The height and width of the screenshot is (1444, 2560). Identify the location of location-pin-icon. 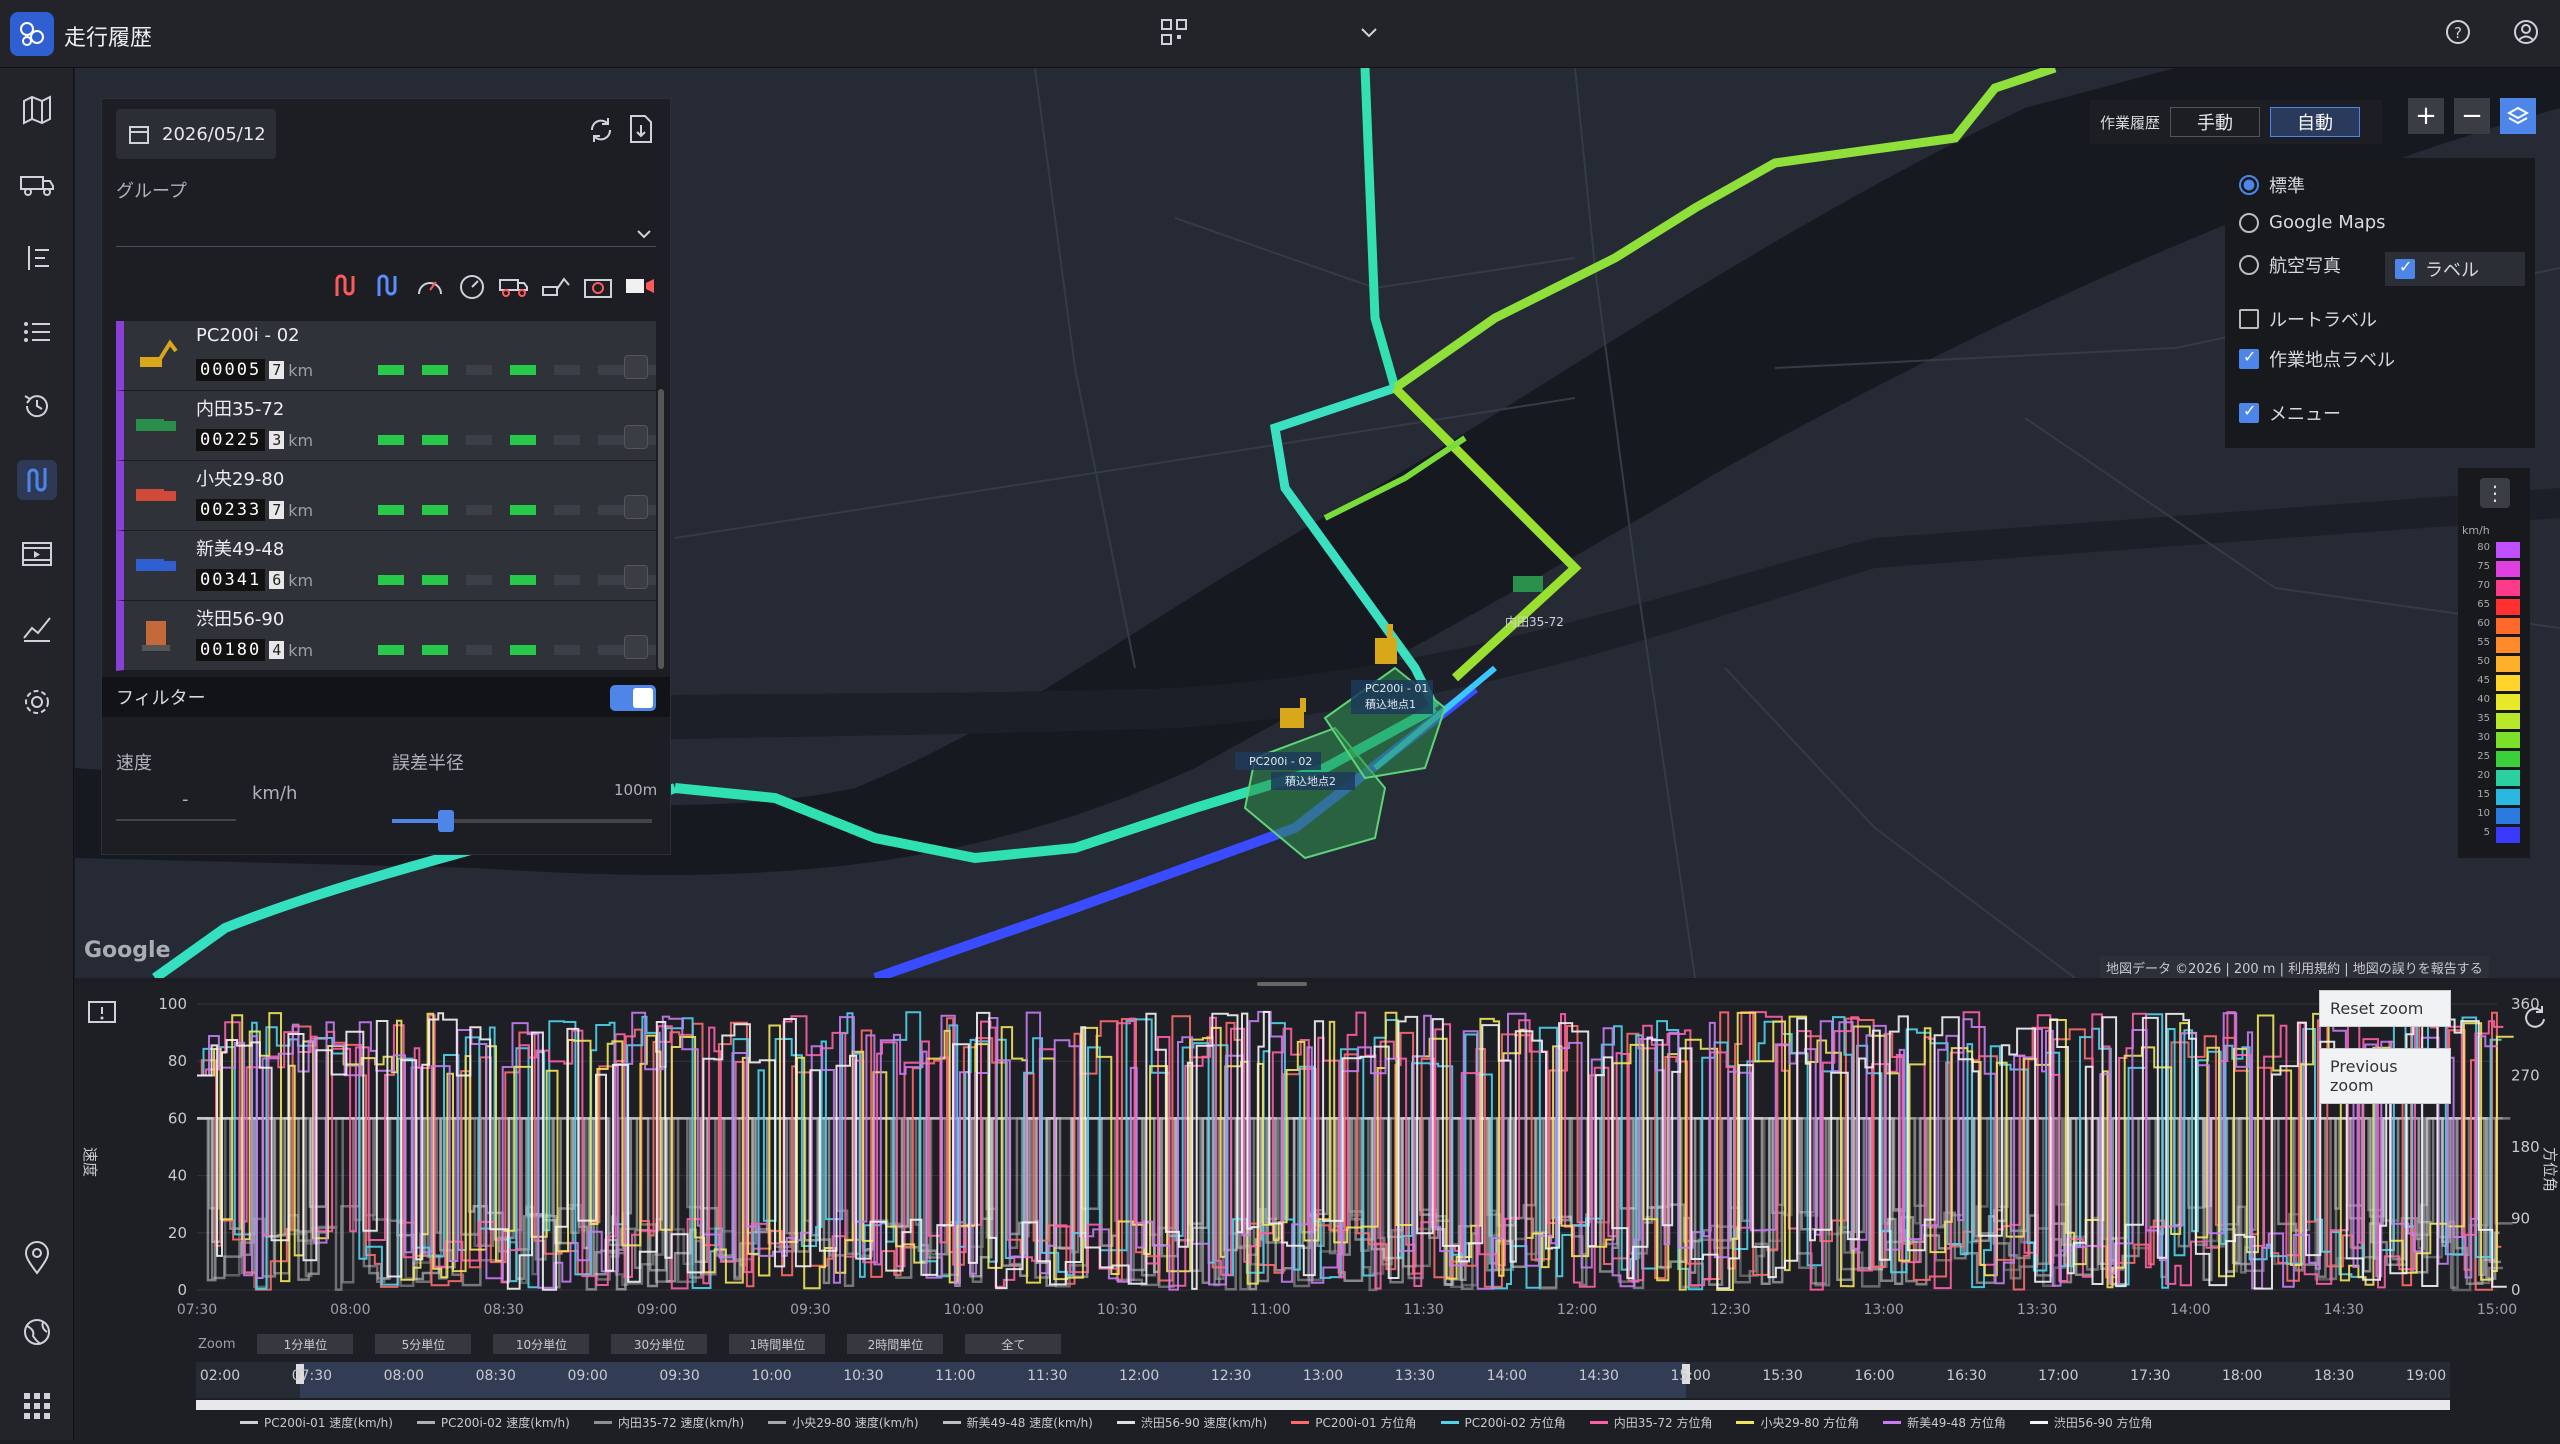
(37, 1258).